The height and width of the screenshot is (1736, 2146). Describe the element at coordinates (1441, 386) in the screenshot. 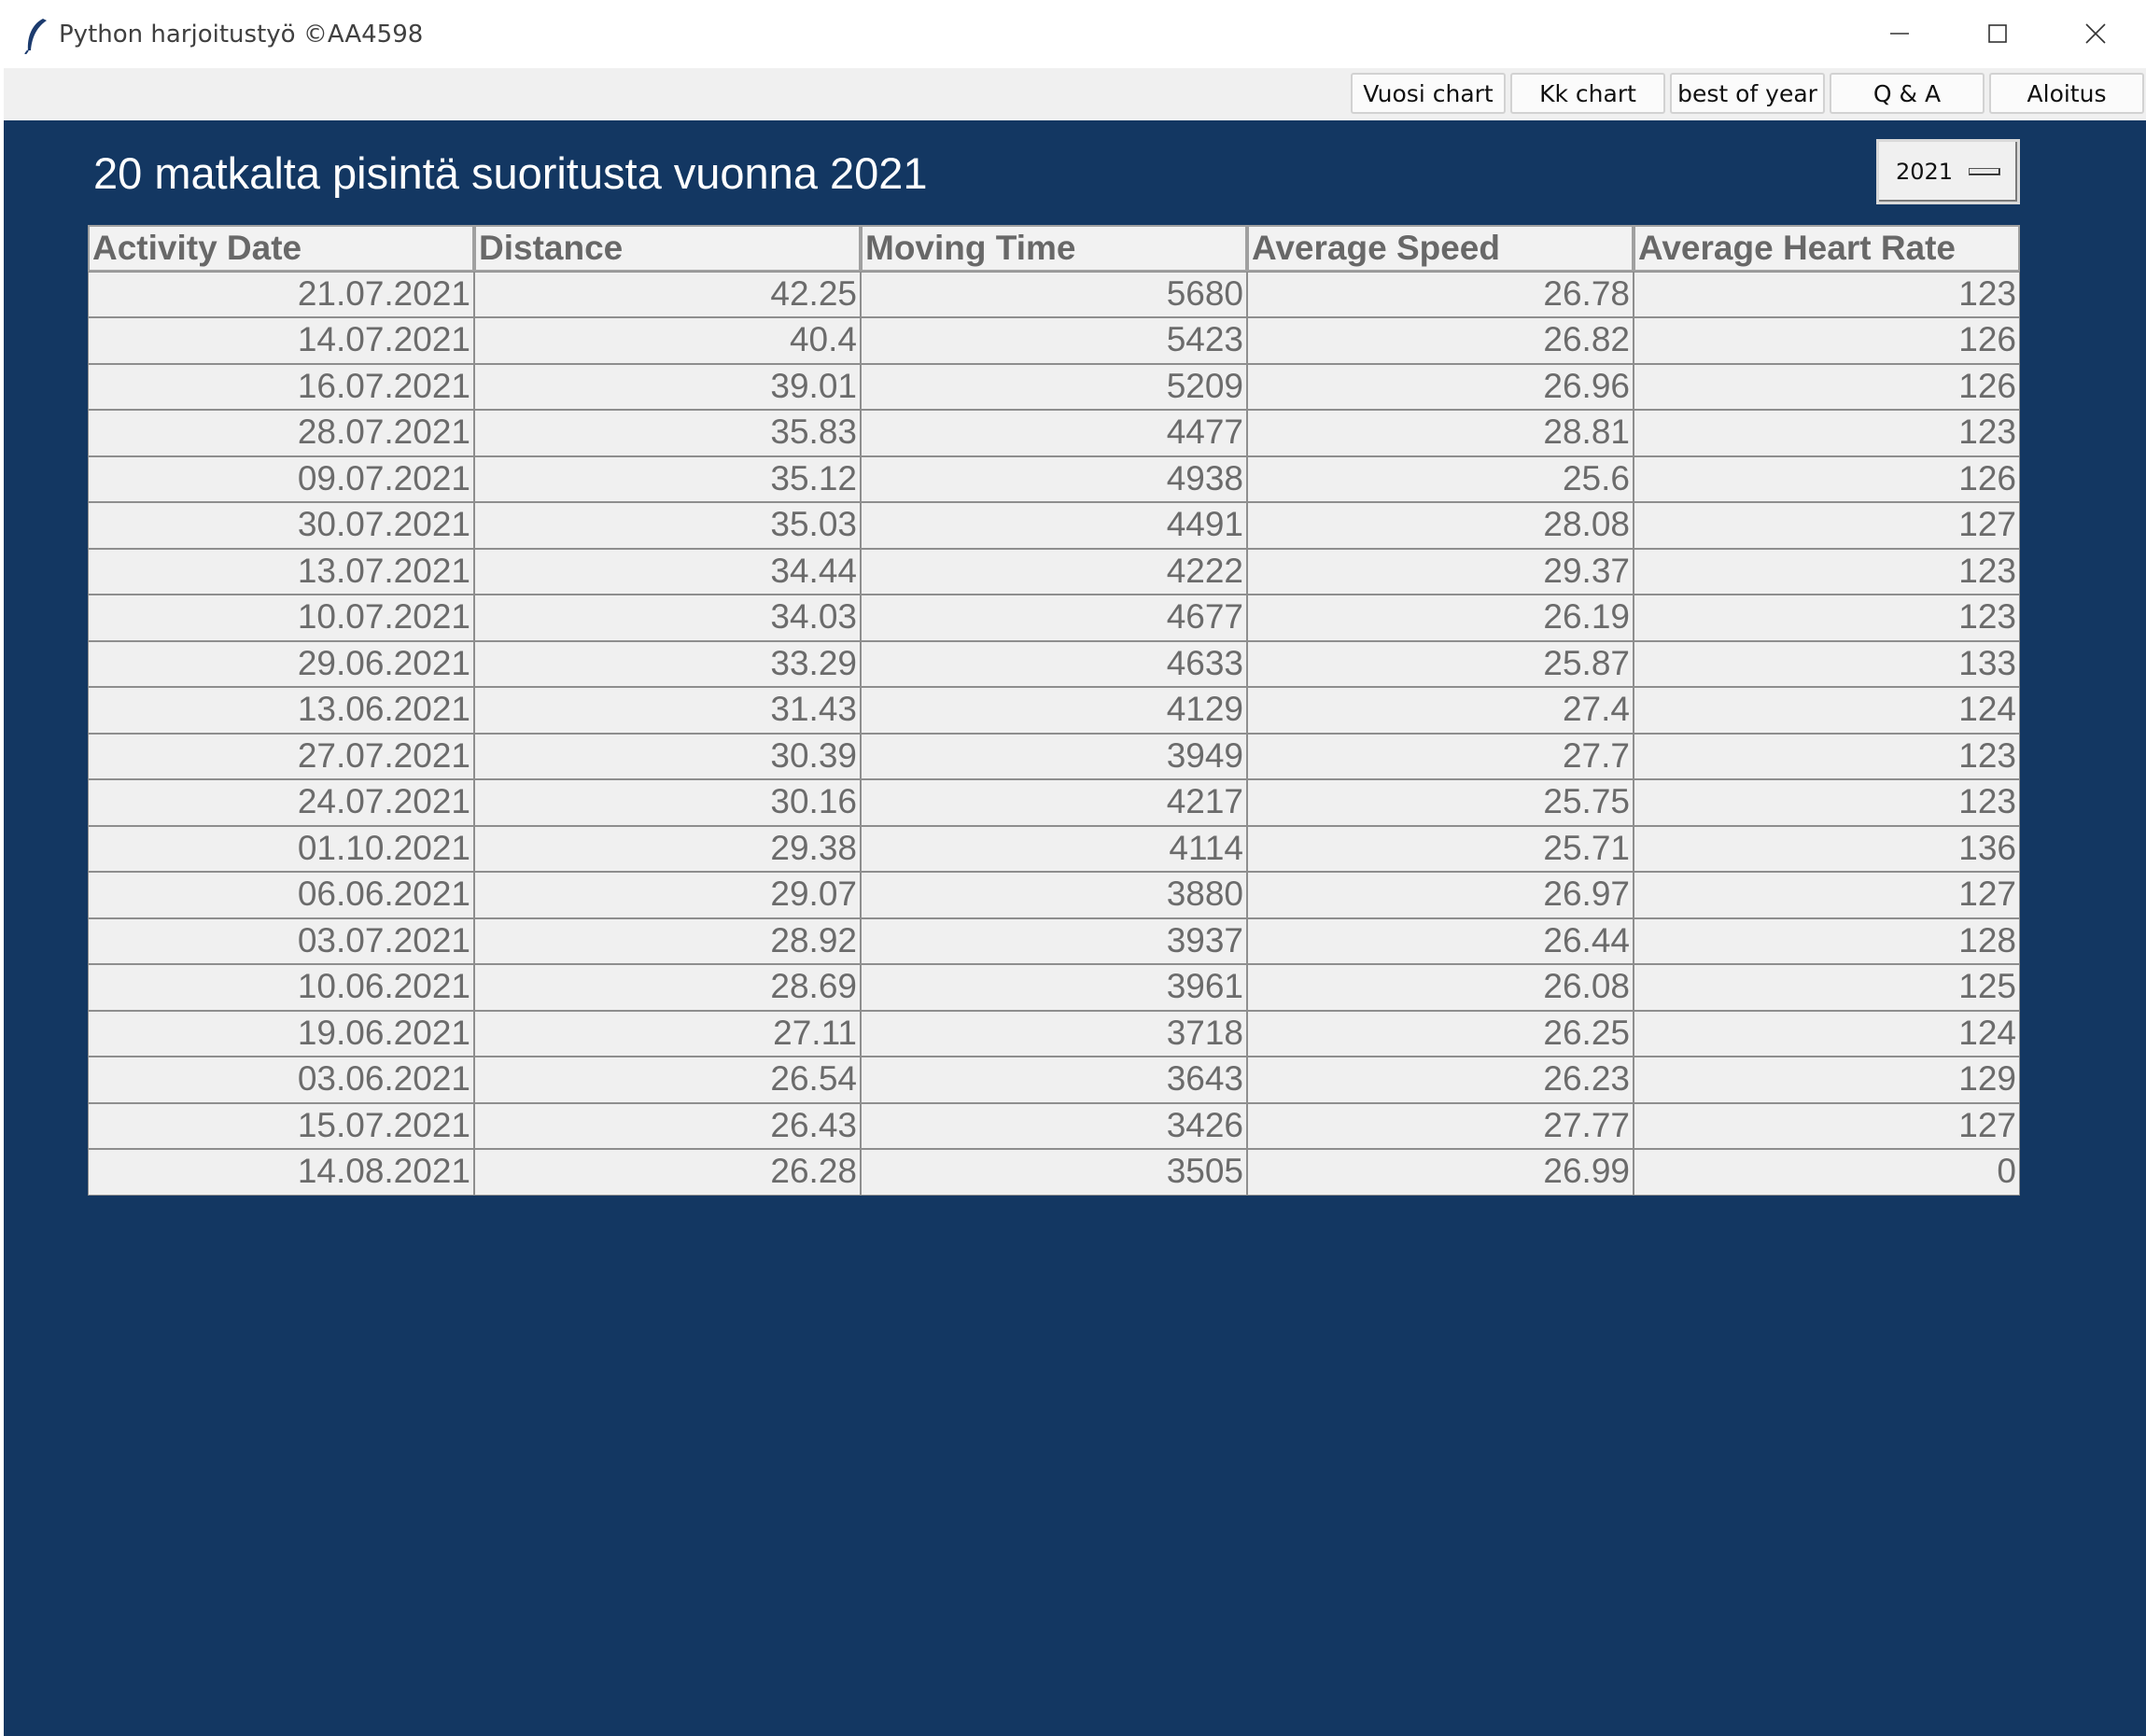

I see `table-cell-average-speed: 26.96` at that location.